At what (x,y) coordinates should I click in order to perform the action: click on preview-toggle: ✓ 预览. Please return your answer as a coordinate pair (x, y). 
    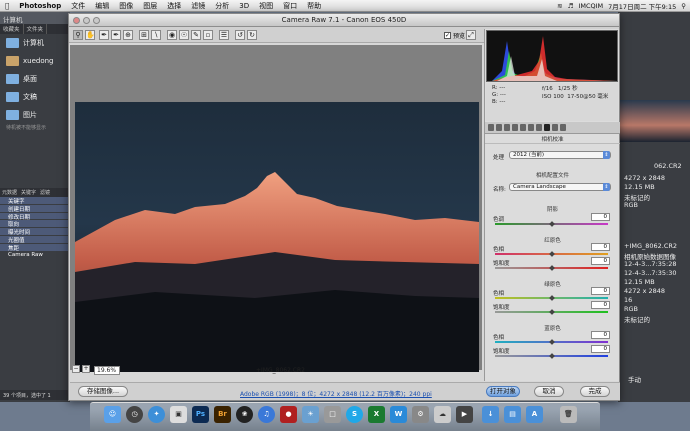
    Looking at the image, I should click on (454, 35).